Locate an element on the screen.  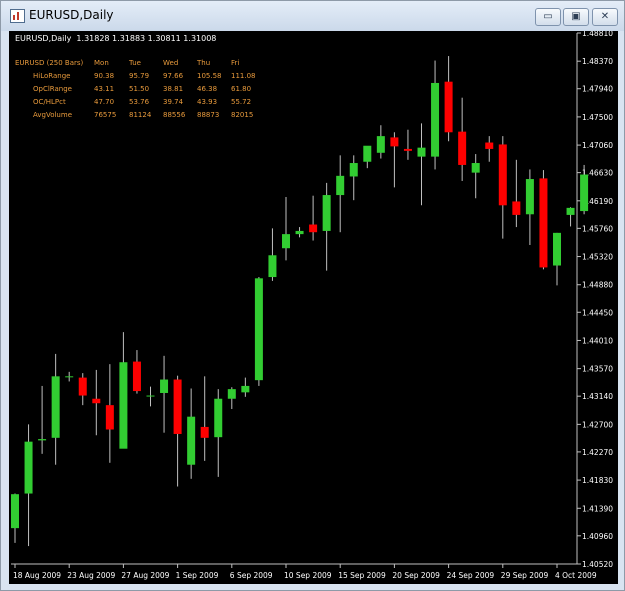
price-tick-label: 1.42270 is located at coordinates (597, 452).